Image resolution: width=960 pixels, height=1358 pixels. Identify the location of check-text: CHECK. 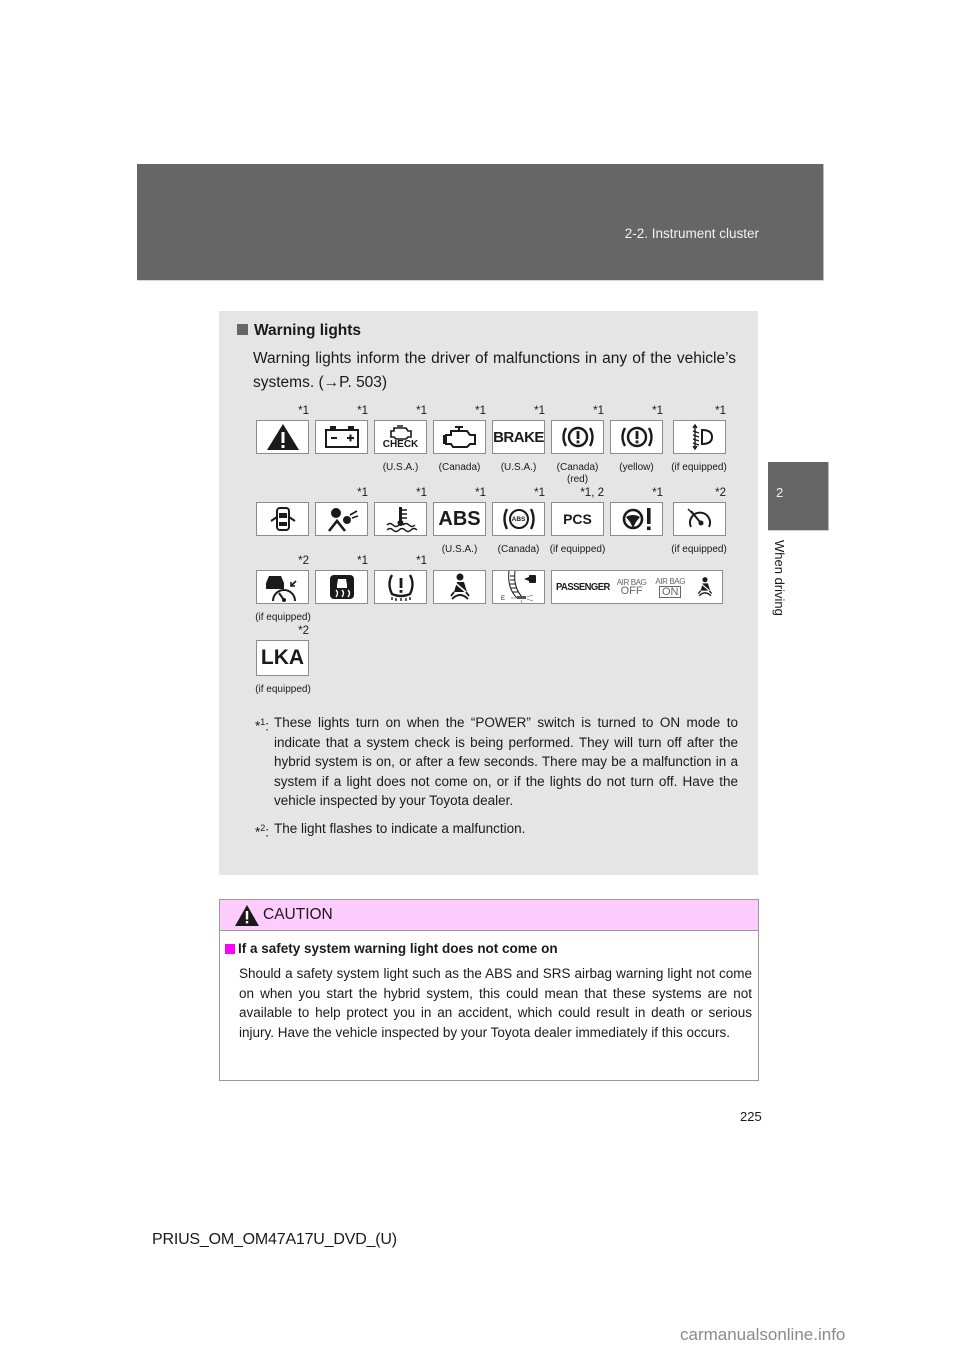
(400, 444).